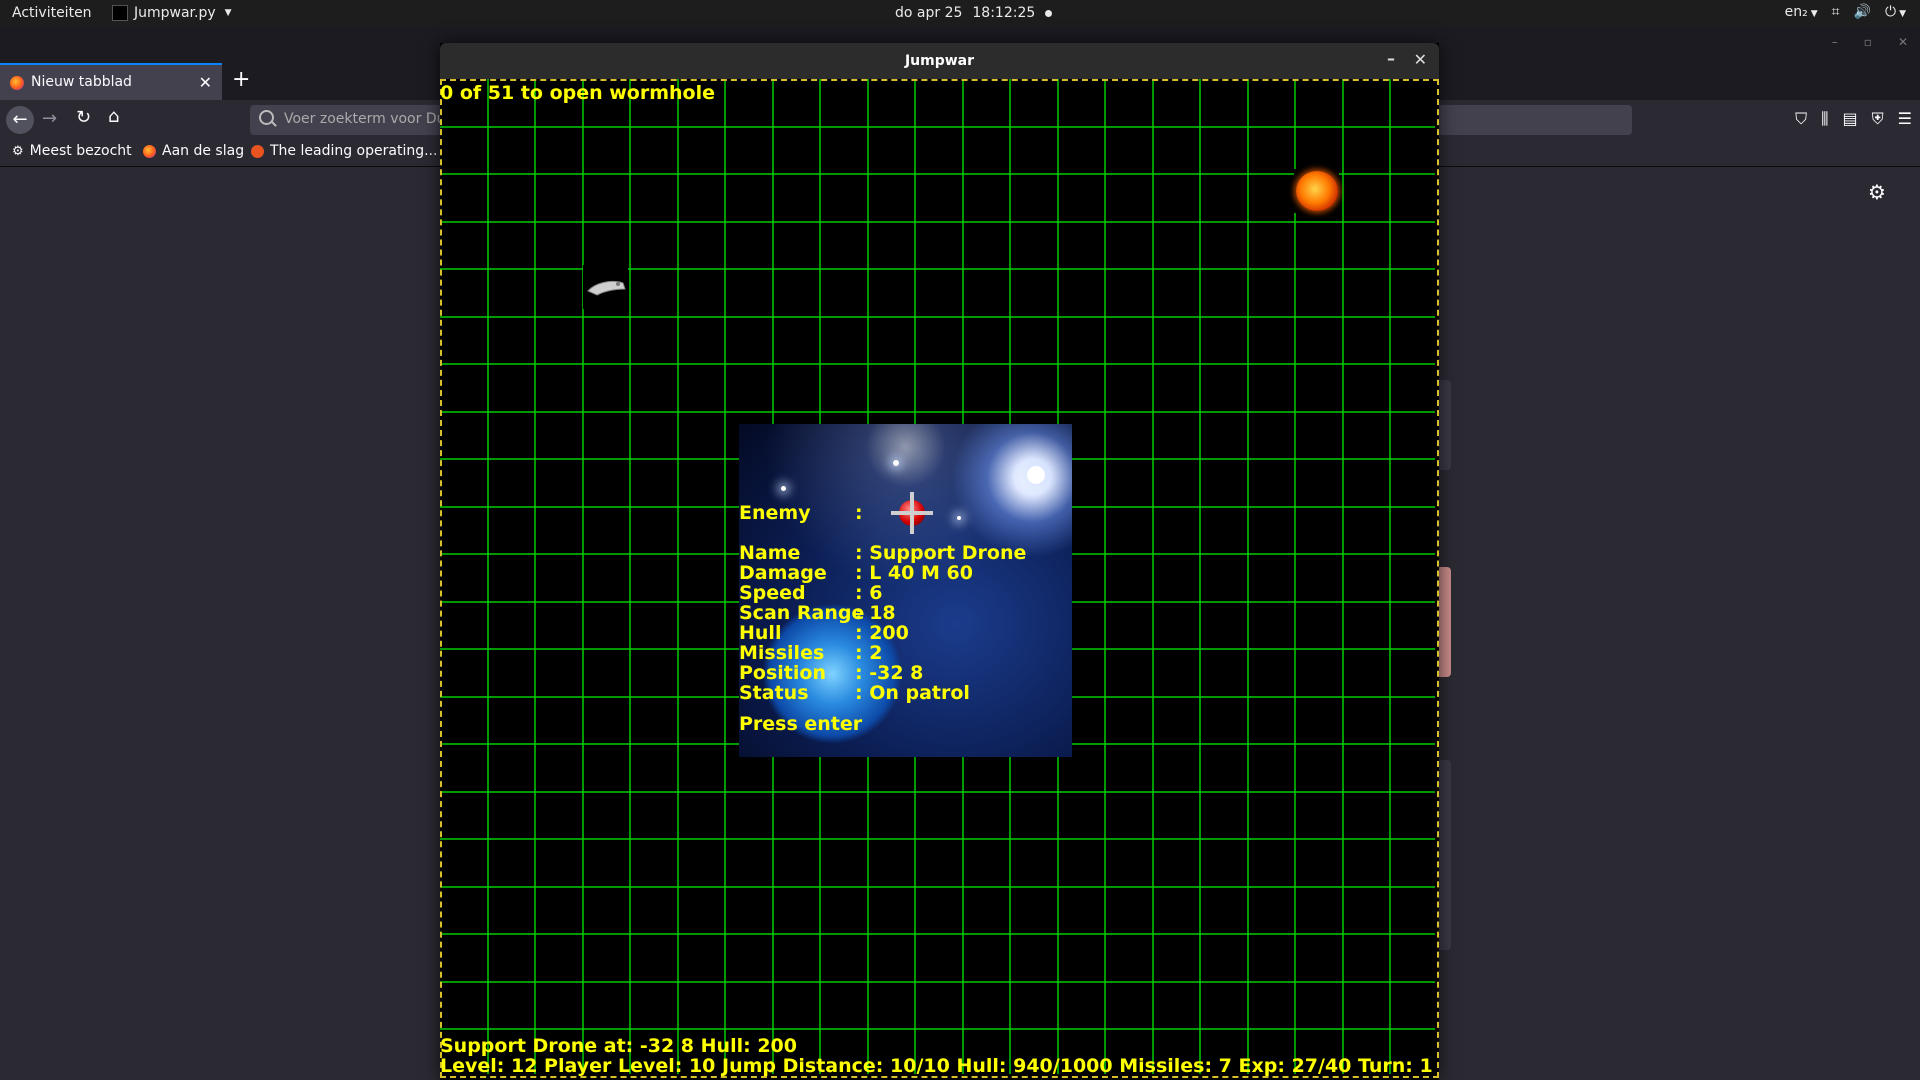 The image size is (1920, 1080). Describe the element at coordinates (801, 724) in the screenshot. I see `press-enter-prompt: Press enter` at that location.